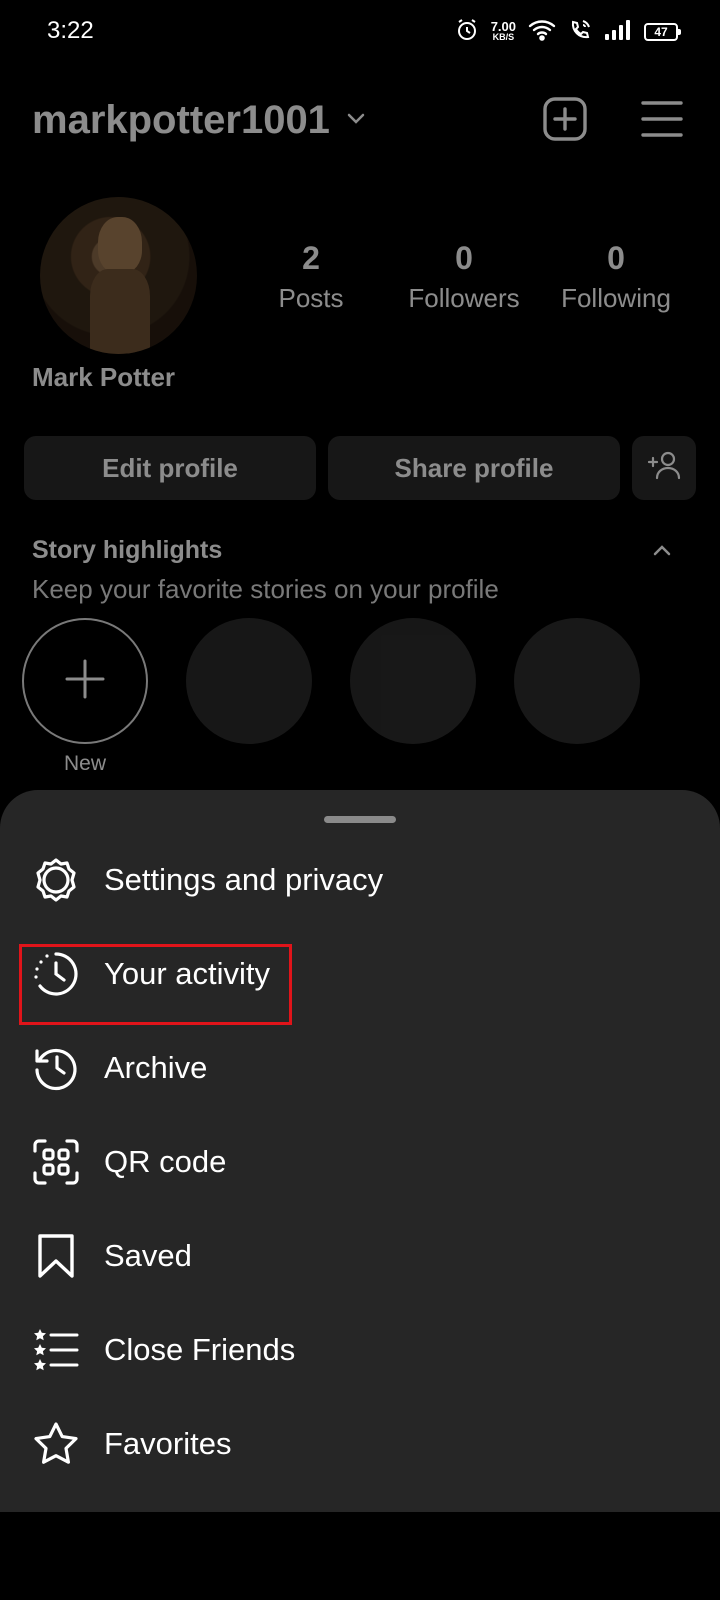  I want to click on add-person-icon, so click(664, 468).